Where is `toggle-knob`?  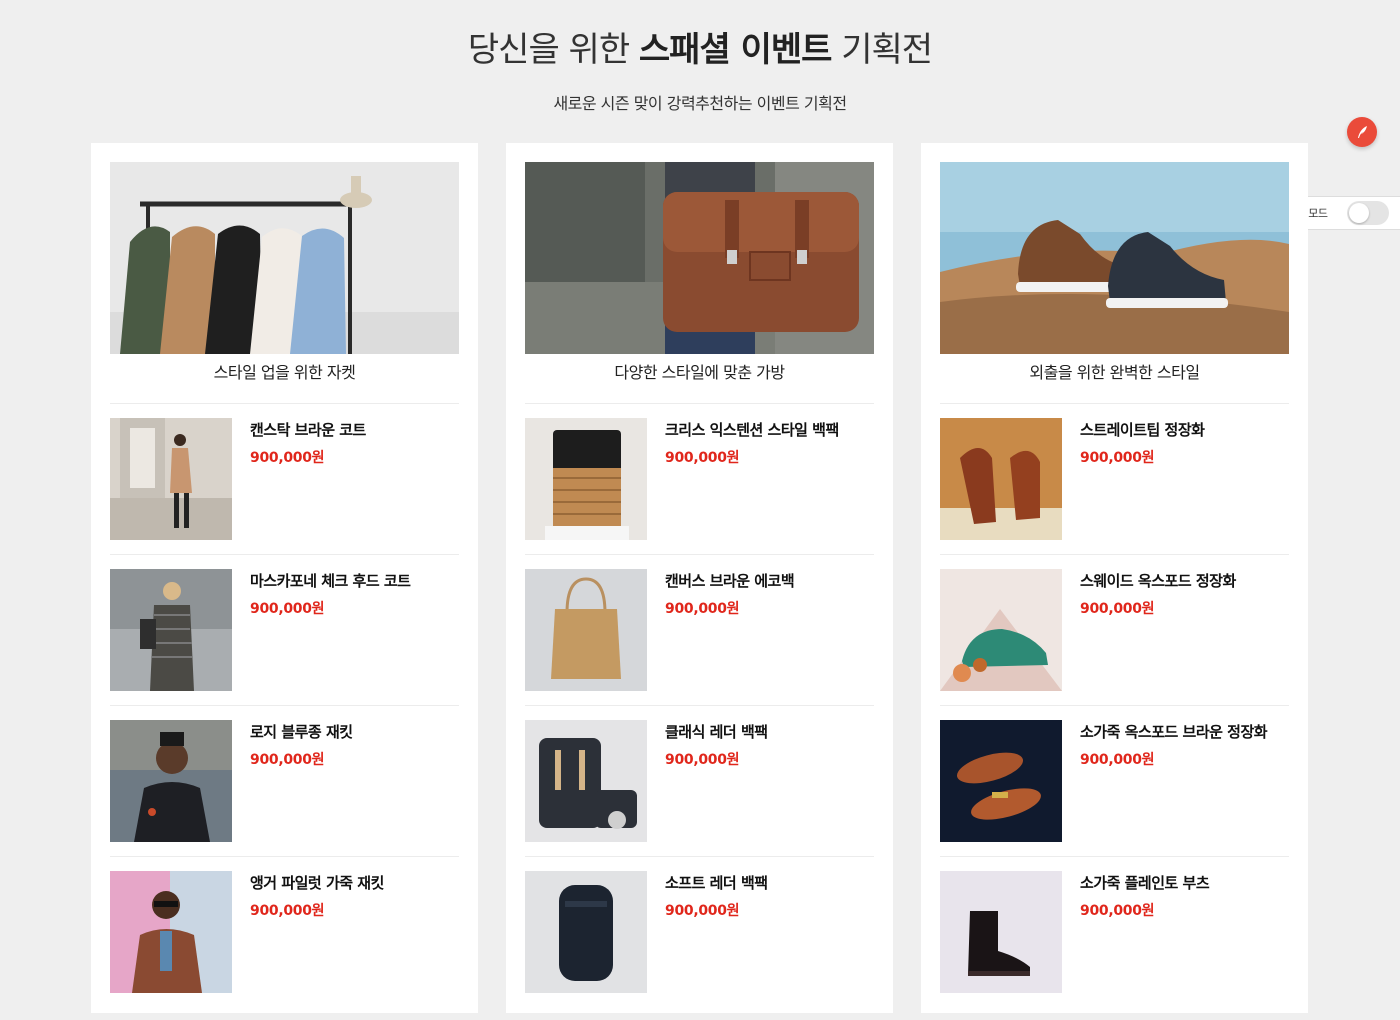 toggle-knob is located at coordinates (1359, 213).